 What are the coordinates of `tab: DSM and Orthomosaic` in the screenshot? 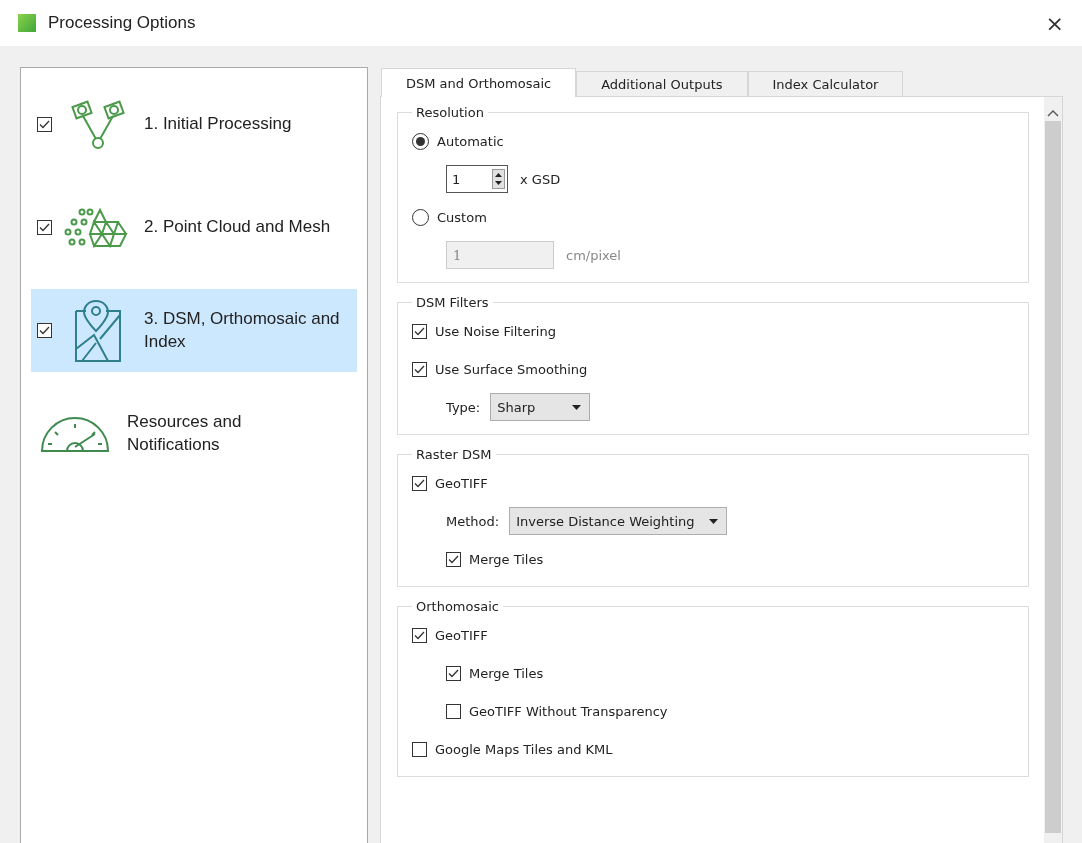 It's located at (479, 82).